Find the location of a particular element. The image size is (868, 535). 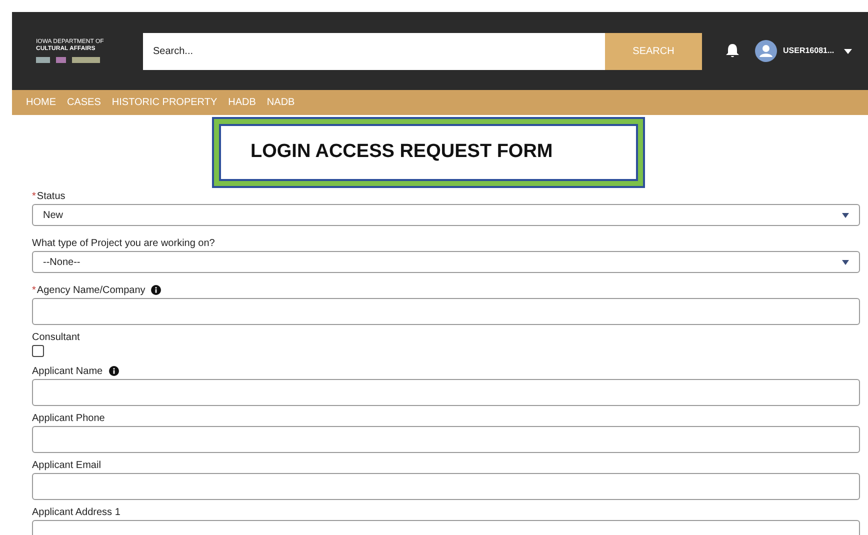

field-label: Applicant Email is located at coordinates (66, 465).